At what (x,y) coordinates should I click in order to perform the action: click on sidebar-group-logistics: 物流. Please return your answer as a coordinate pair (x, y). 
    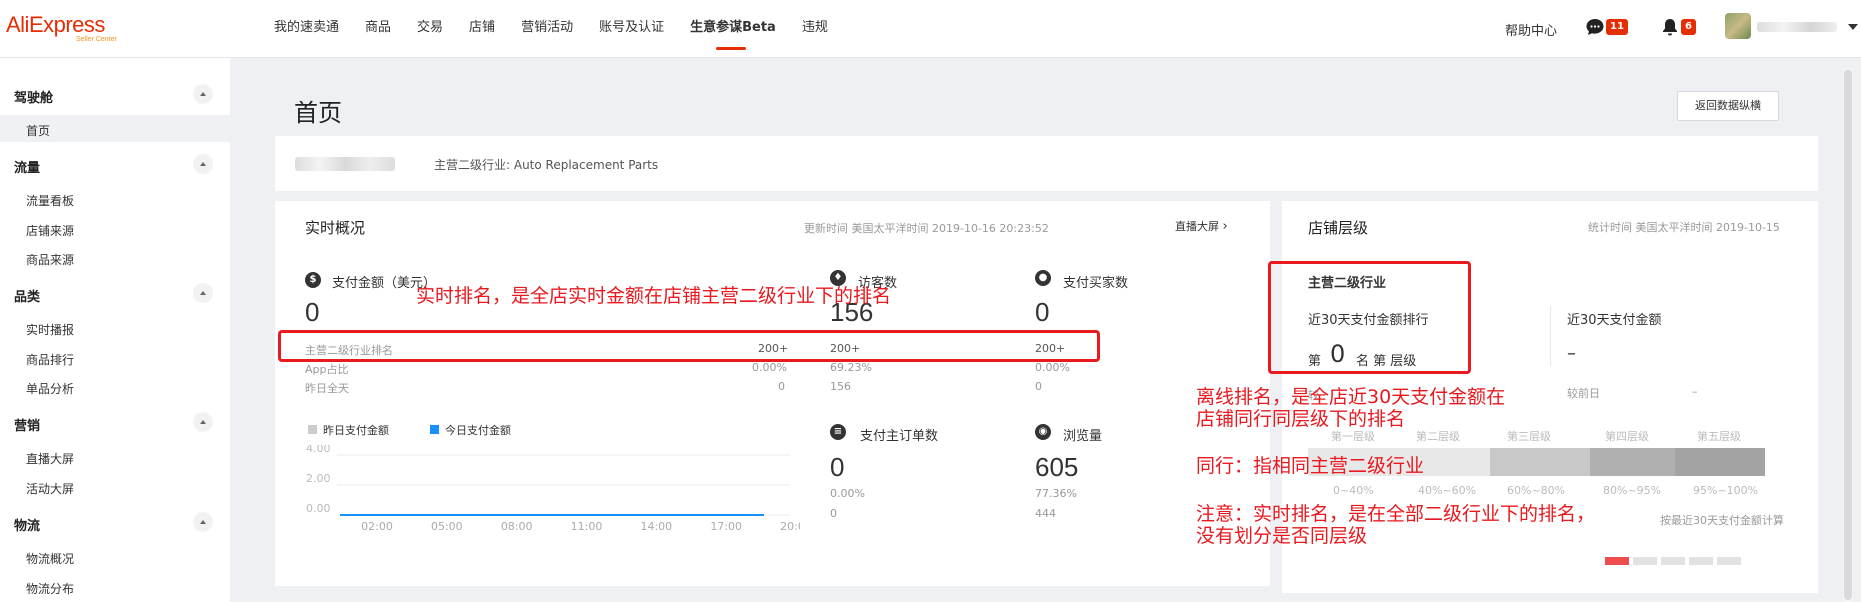
    Looking at the image, I should click on (27, 524).